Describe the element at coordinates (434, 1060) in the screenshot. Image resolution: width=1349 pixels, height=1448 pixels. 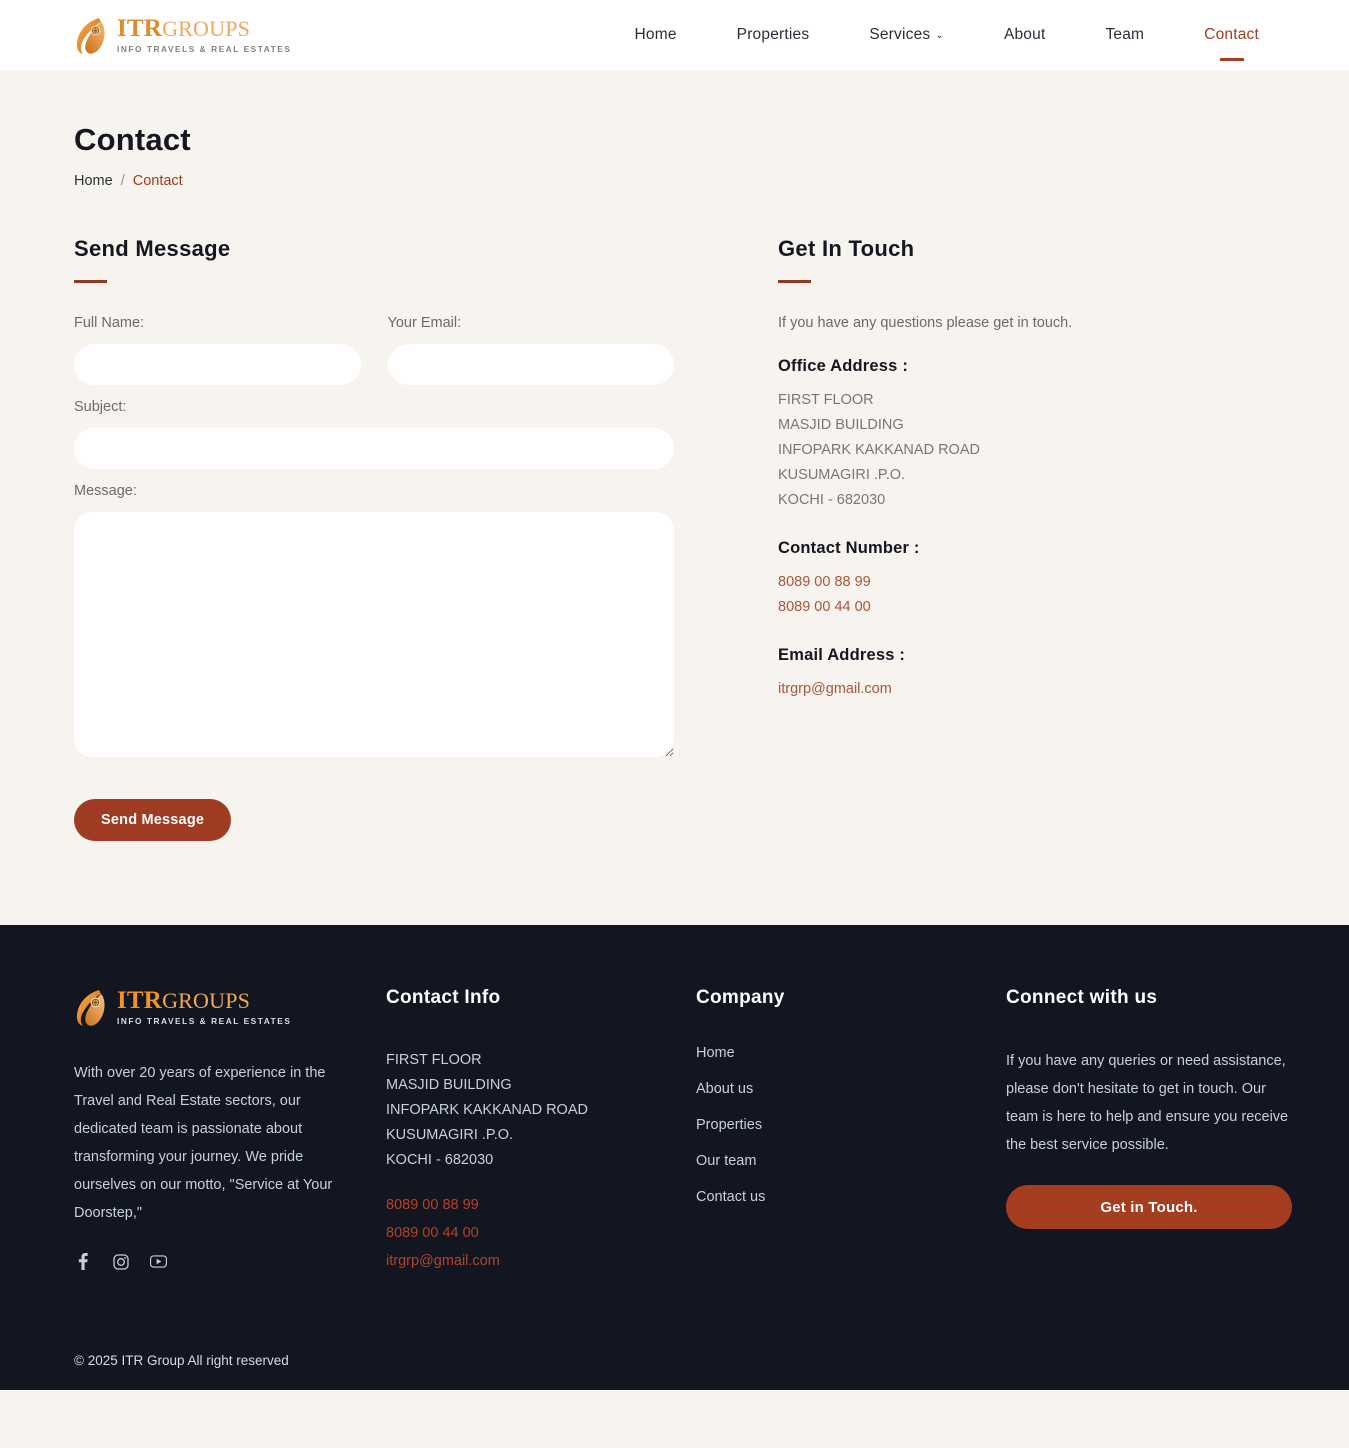
I see `address-line: FIRST FLOOR` at that location.